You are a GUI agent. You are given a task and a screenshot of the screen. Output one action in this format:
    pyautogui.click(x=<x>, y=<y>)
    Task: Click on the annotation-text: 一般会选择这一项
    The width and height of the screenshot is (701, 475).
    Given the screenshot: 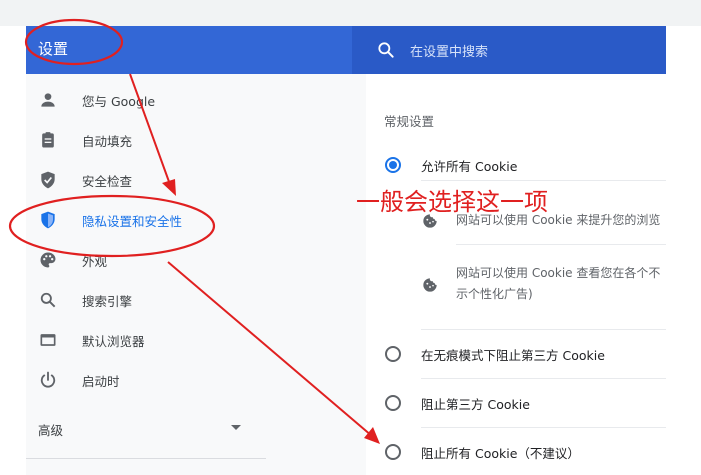 What is the action you would take?
    pyautogui.click(x=452, y=202)
    